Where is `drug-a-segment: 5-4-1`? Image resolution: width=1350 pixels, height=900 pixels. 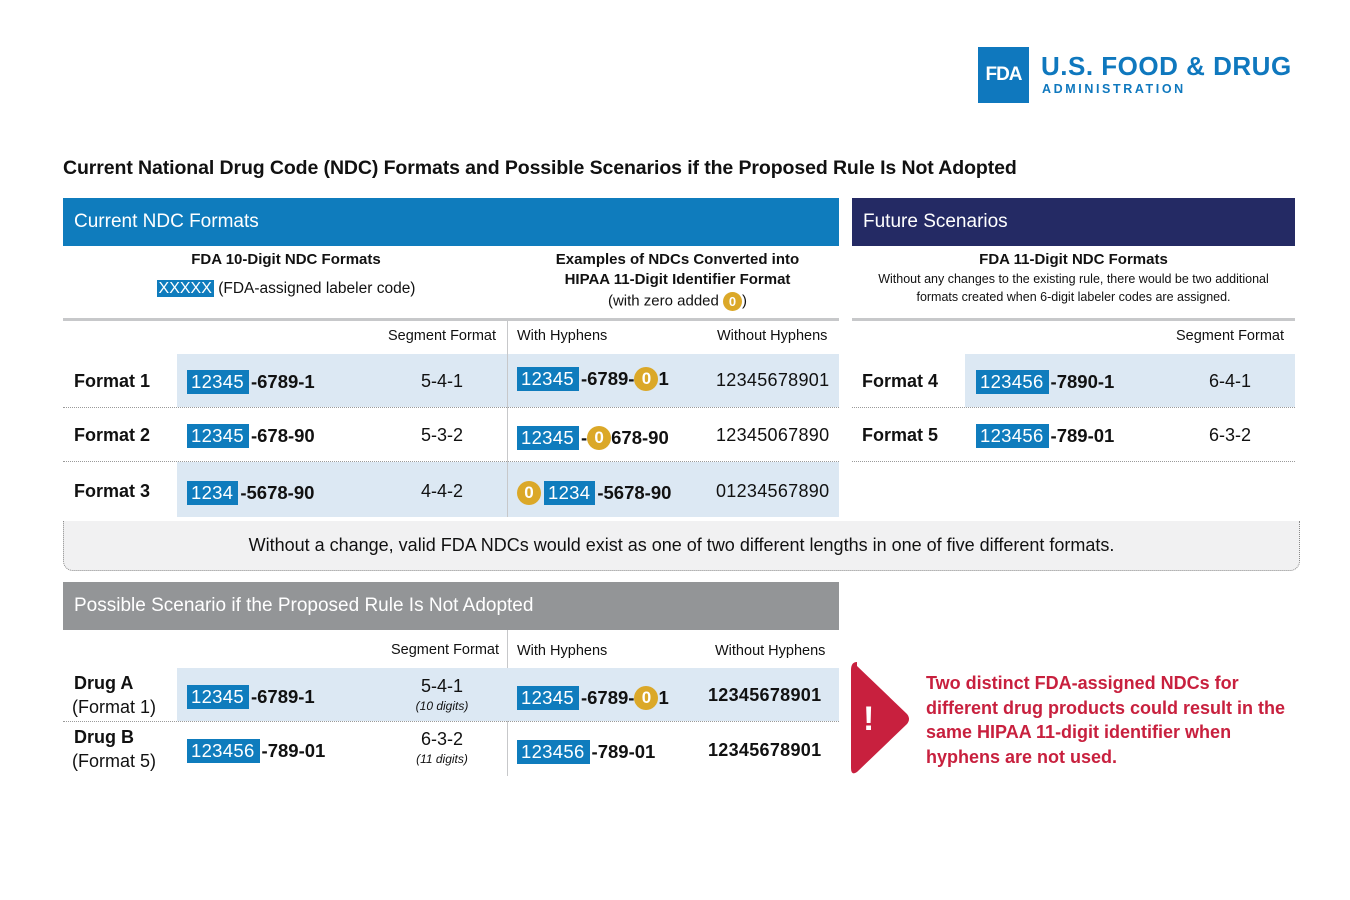
drug-a-segment: 5-4-1 is located at coordinates (442, 686).